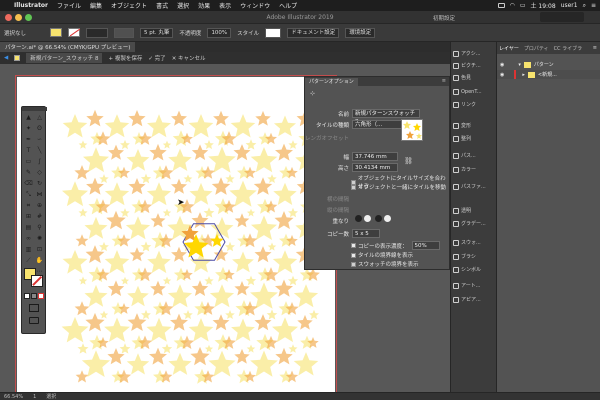  What do you see at coordinates (39, 183) in the screenshot?
I see `rotate-tool-icon: ↻` at bounding box center [39, 183].